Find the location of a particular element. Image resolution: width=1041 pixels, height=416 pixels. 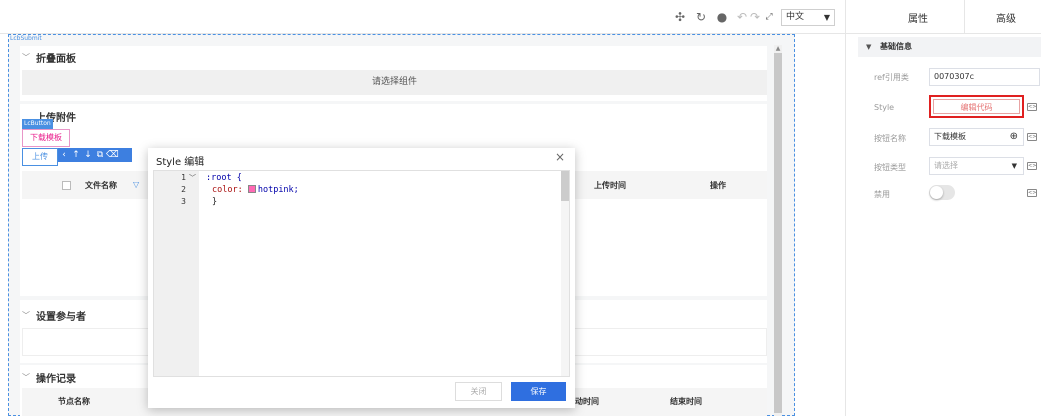

code-selector: :root { is located at coordinates (224, 178).